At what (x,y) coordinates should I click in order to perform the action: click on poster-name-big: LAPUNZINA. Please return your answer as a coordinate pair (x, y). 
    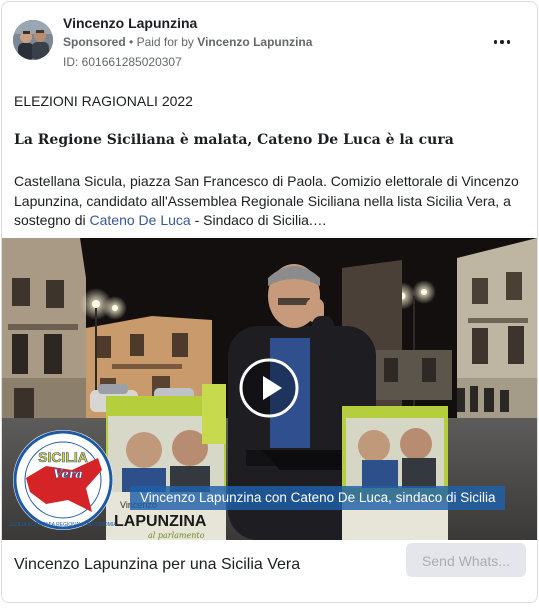
    Looking at the image, I should click on (160, 521).